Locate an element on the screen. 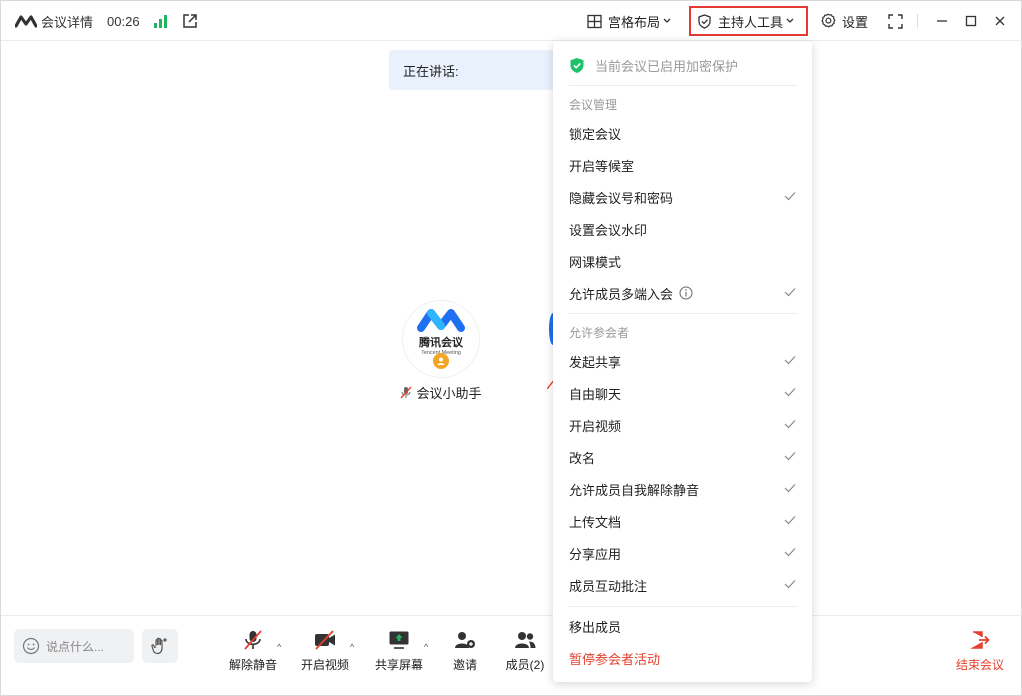 The width and height of the screenshot is (1022, 696). members-button: 成员(2) is located at coordinates (525, 650).